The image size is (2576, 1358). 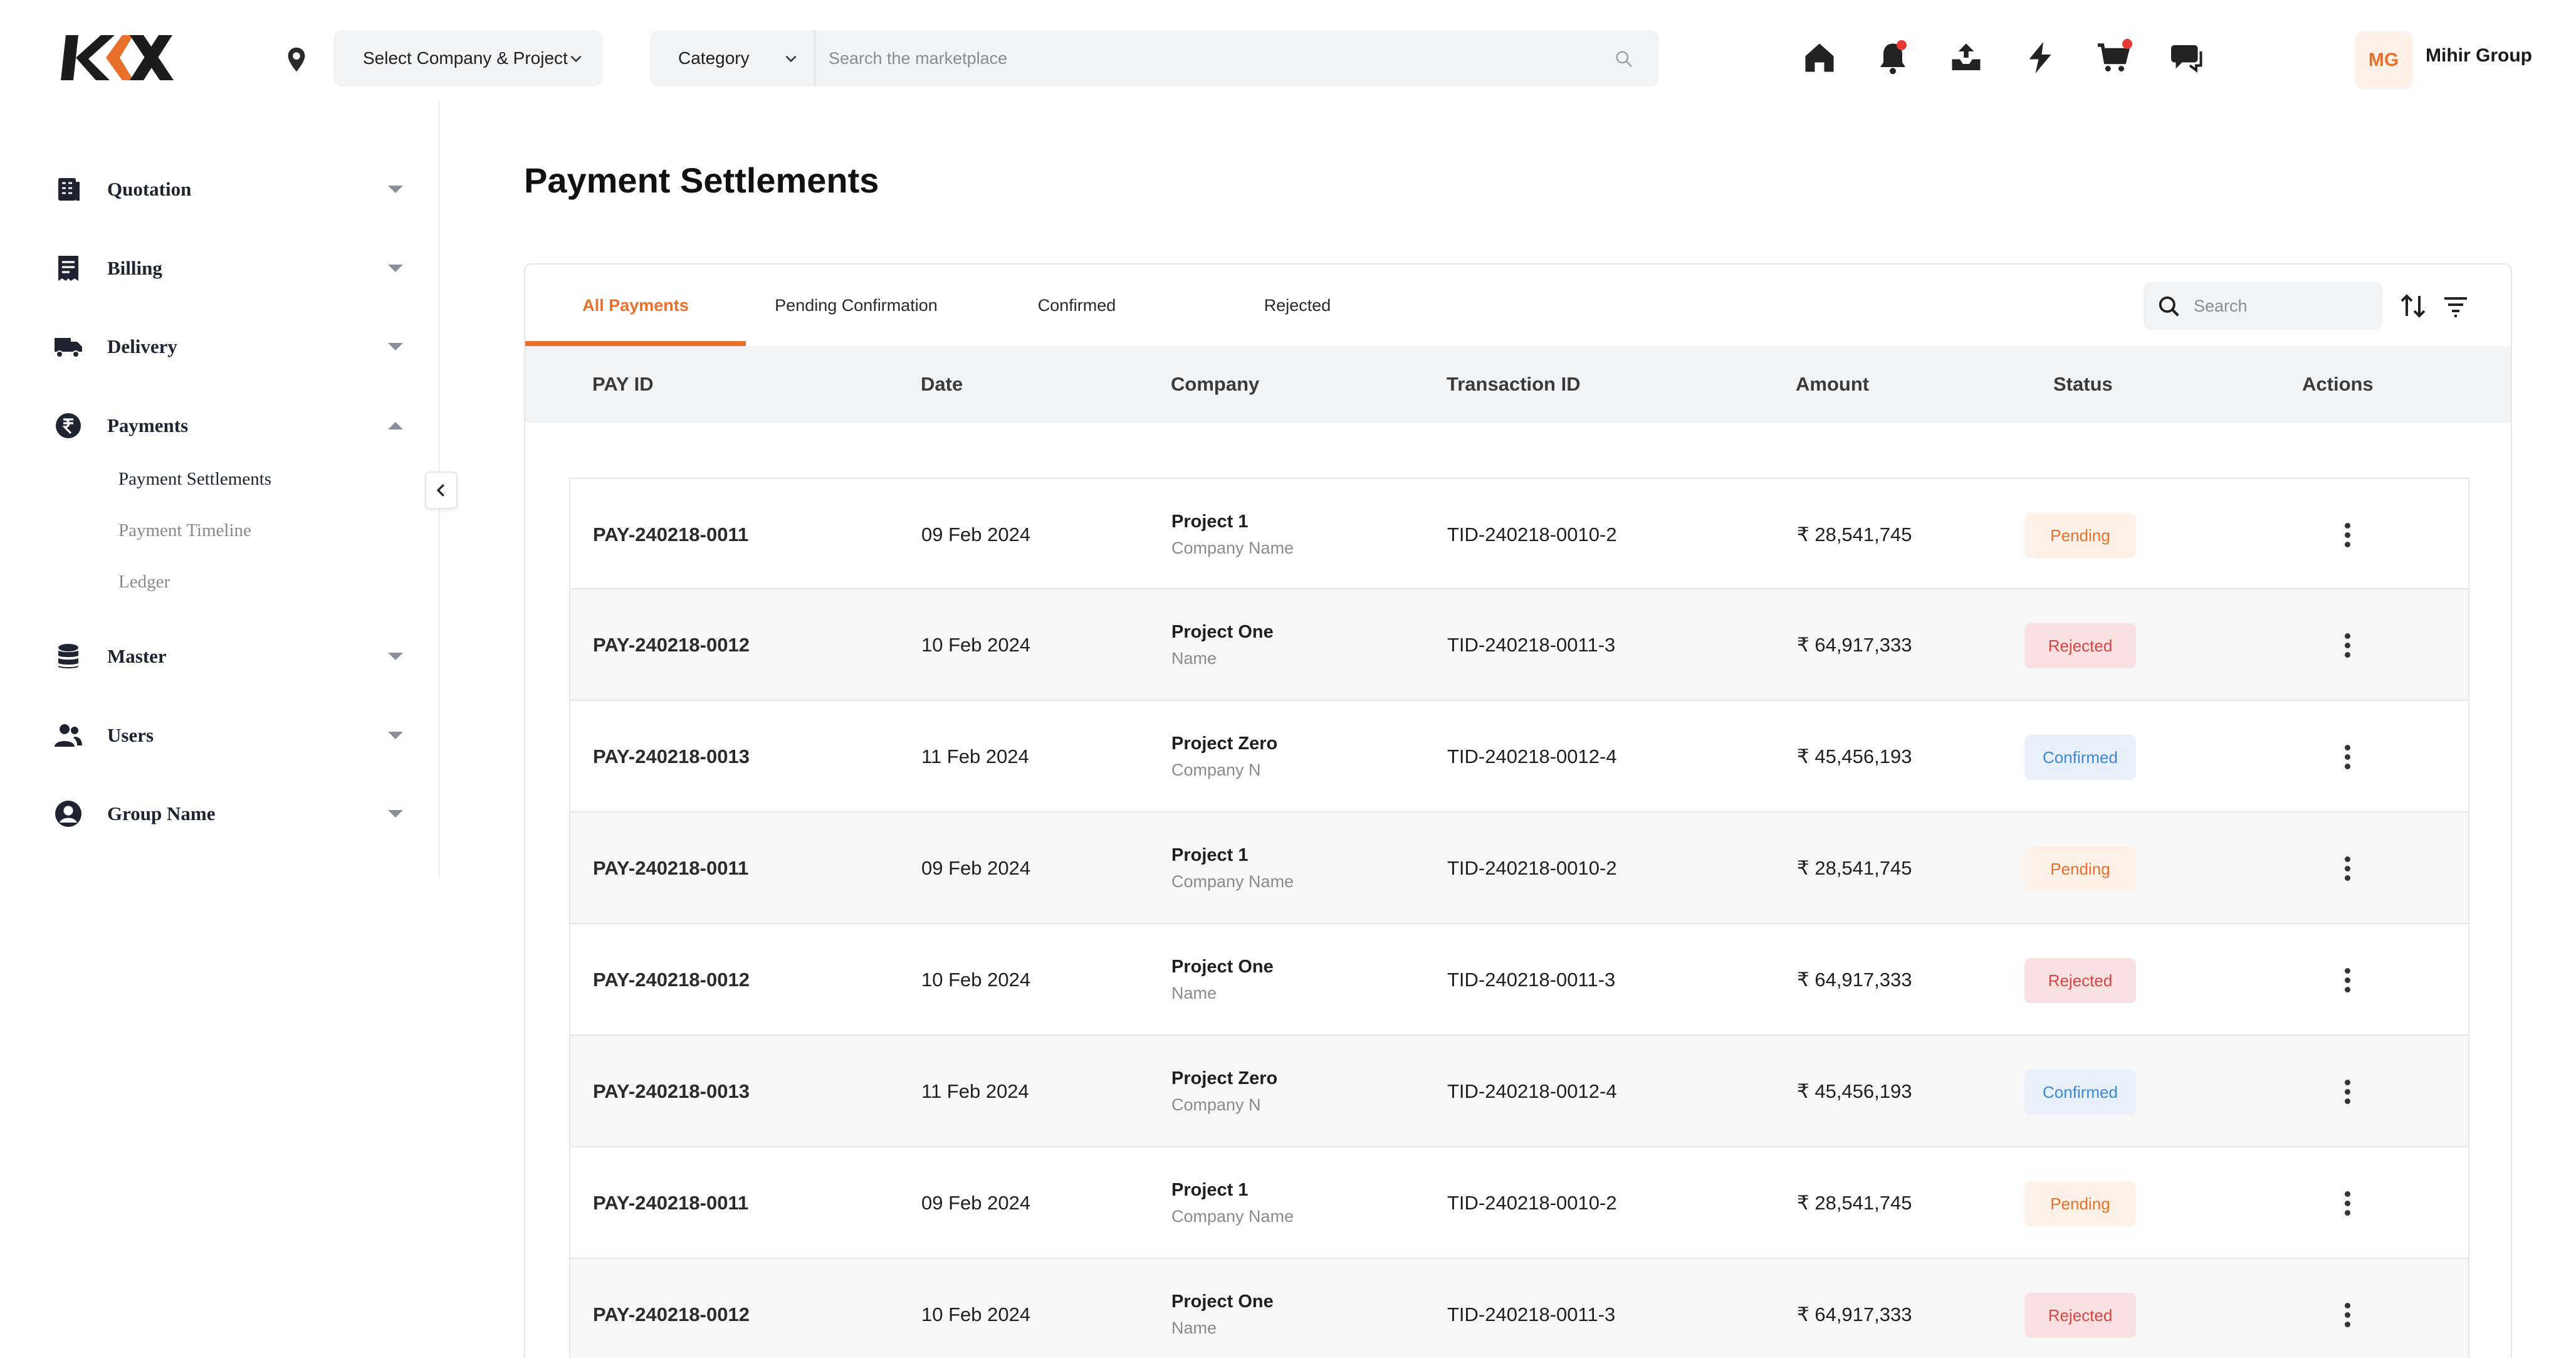 What do you see at coordinates (1854, 1091) in the screenshot?
I see `amount-cell: ₹ 45,456,193` at bounding box center [1854, 1091].